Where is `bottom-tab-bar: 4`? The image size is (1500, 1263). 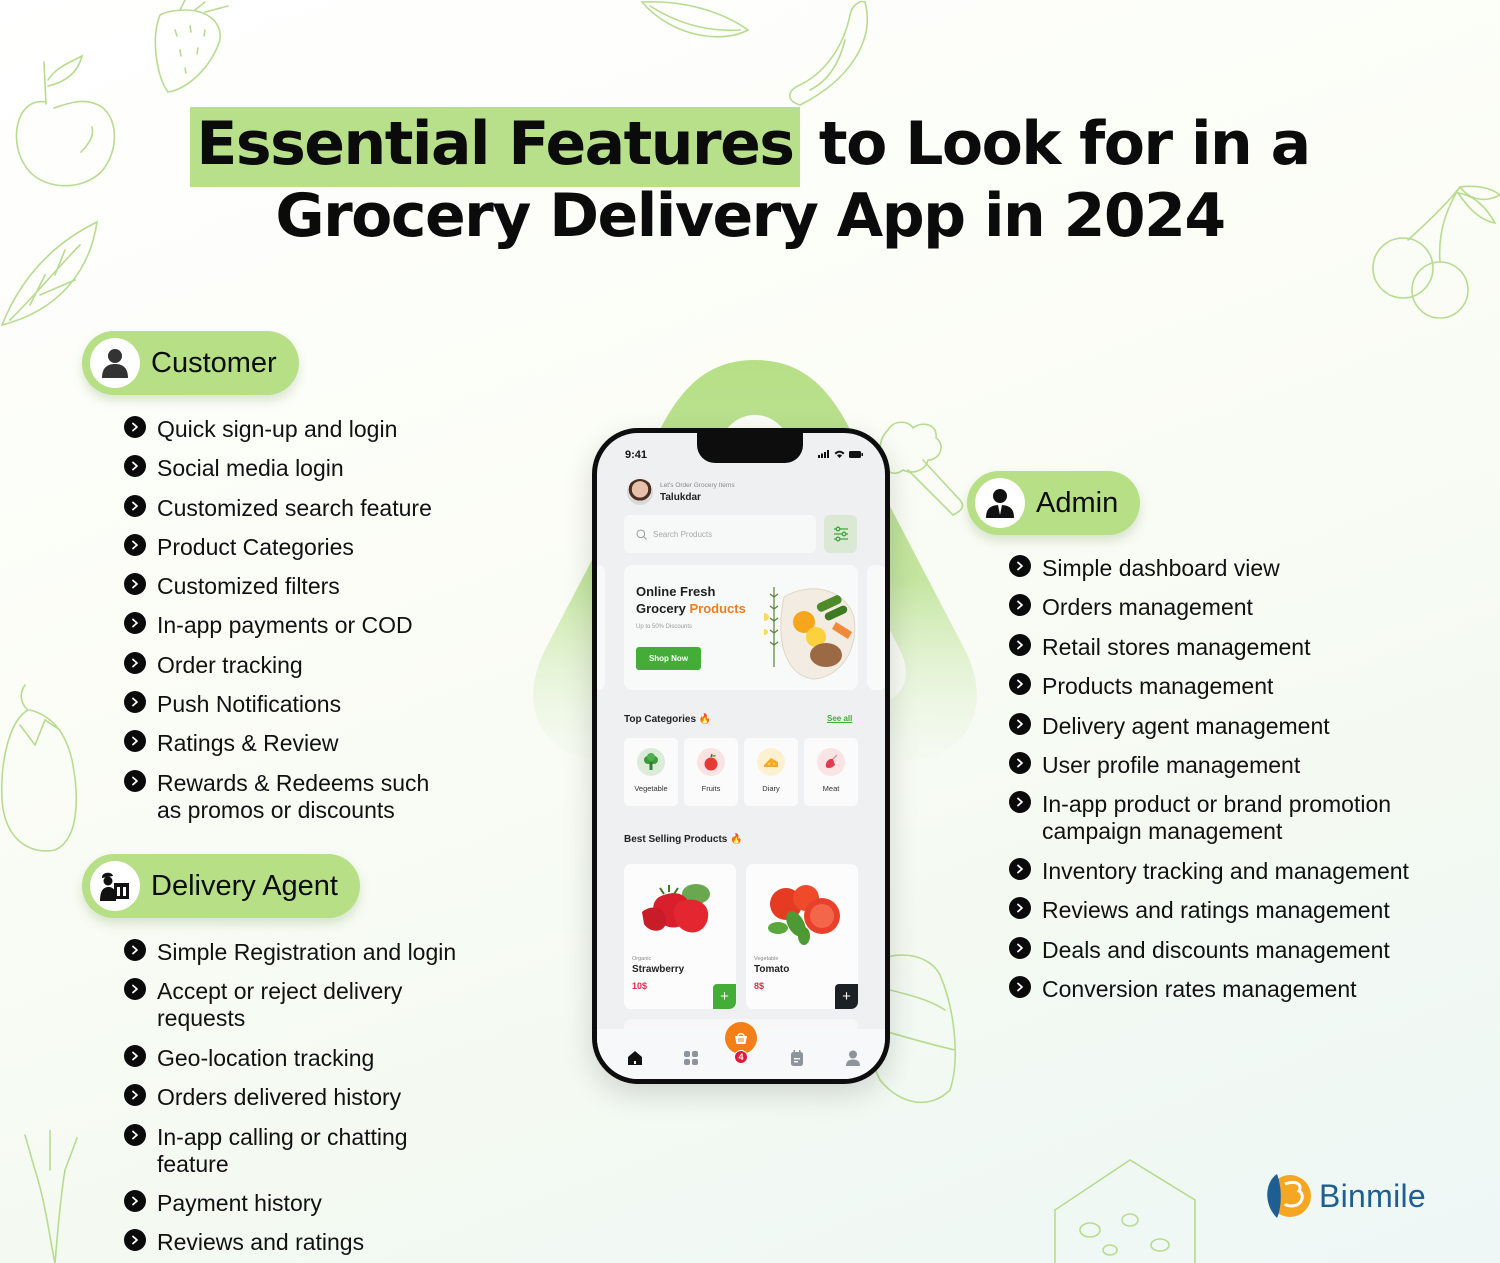 bottom-tab-bar: 4 is located at coordinates (741, 1050).